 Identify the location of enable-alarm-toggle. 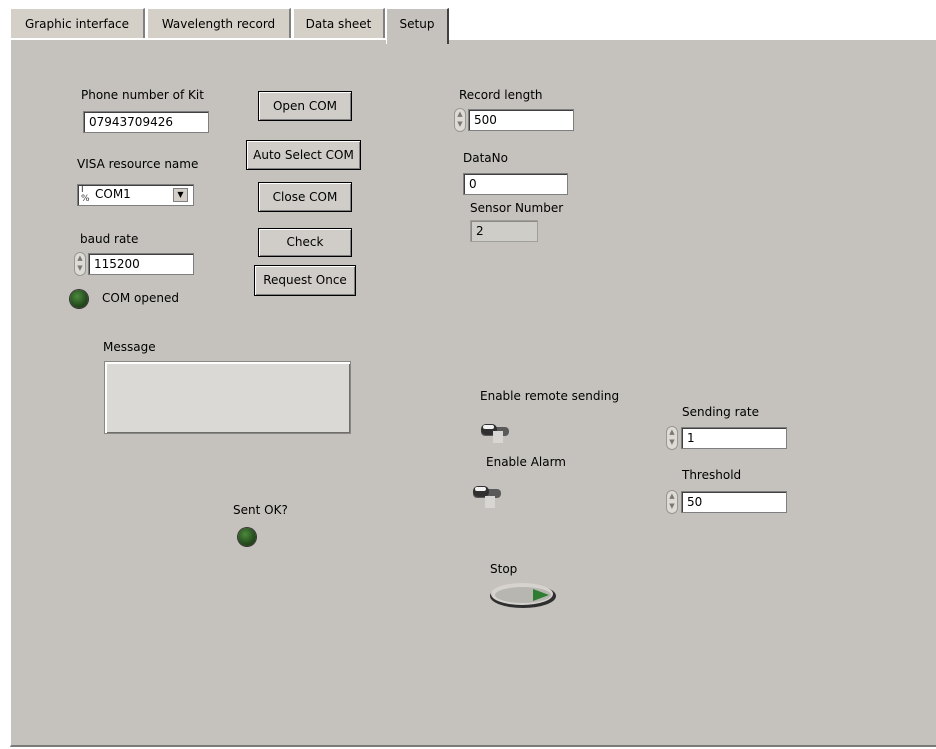
(487, 495).